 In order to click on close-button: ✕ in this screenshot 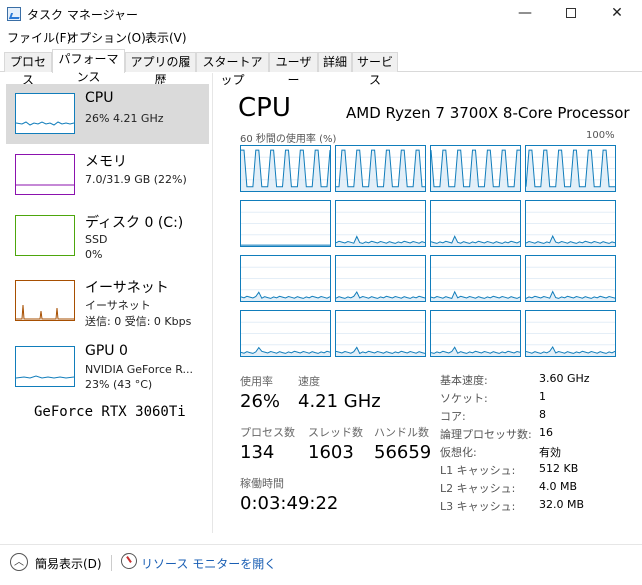, I will do `click(617, 14)`.